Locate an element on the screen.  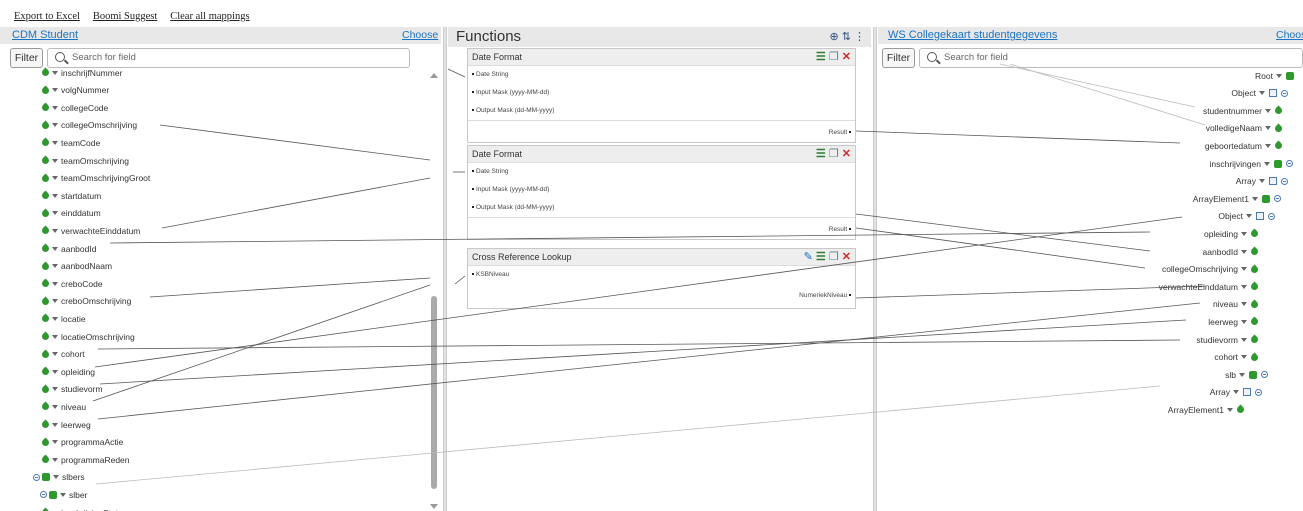
source-field-collegeOmschrijving: collegeOmschrijving is located at coordinates (88, 125).